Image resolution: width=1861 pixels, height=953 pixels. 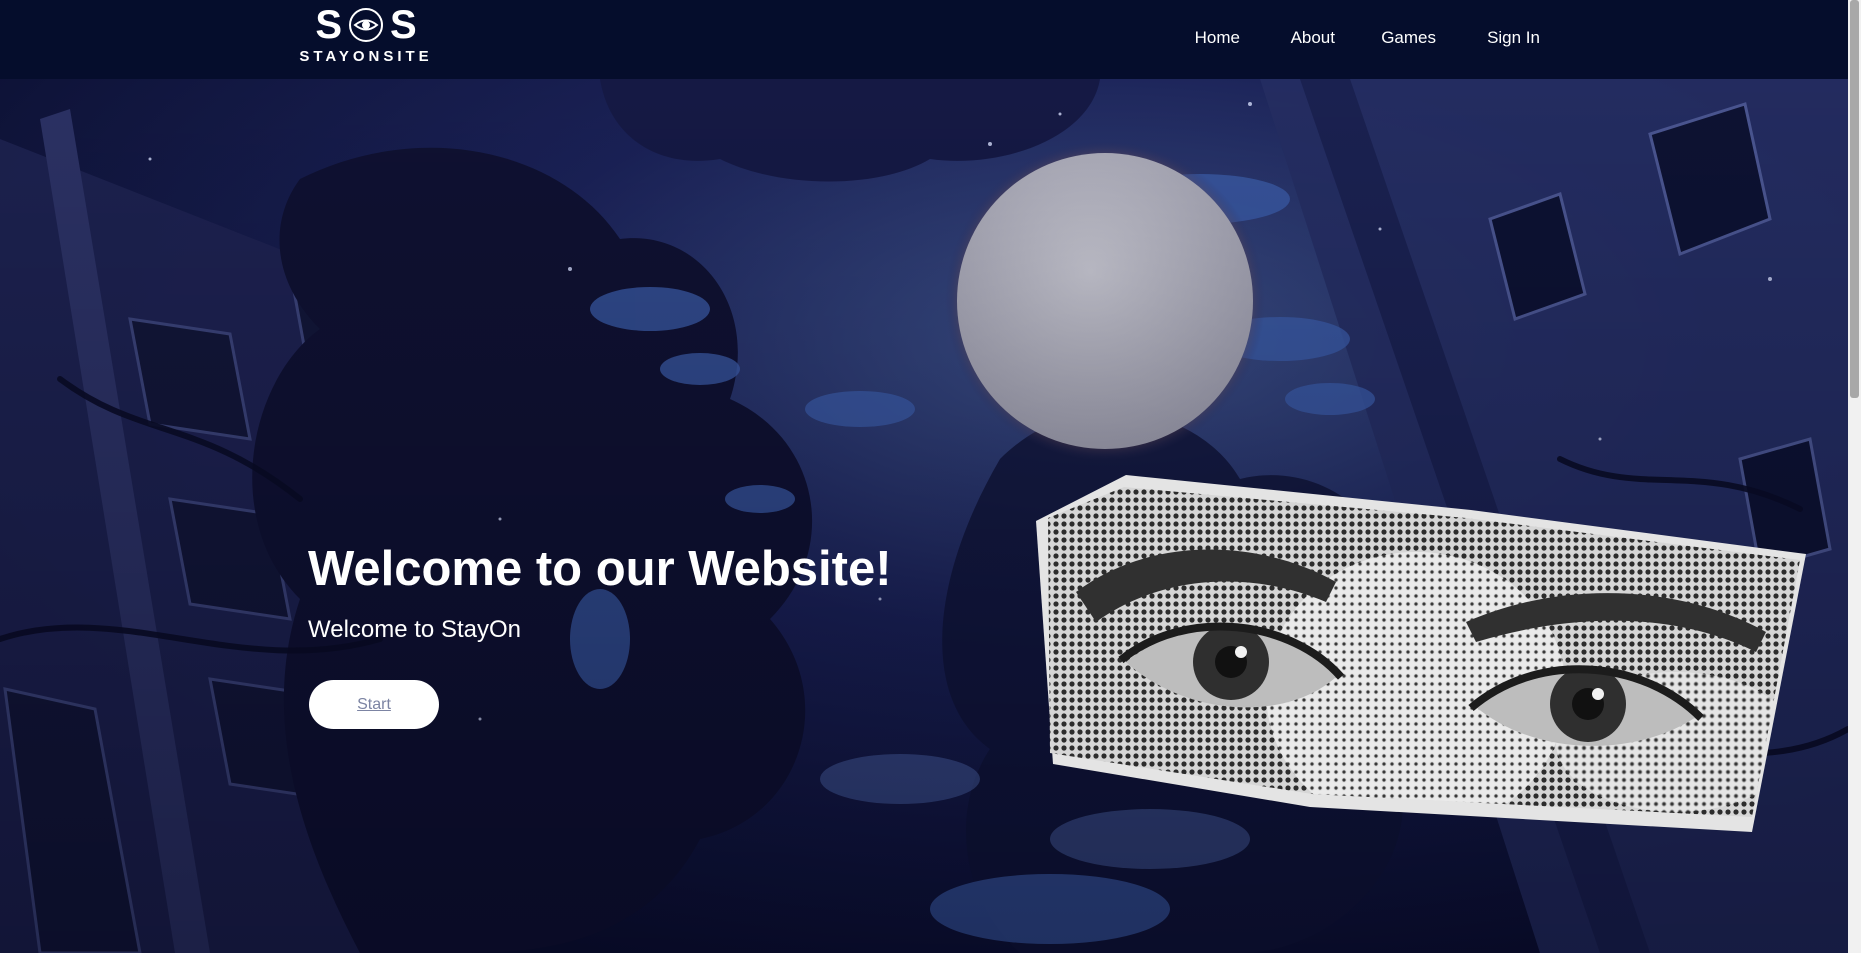 I want to click on eye-icon, so click(x=366, y=25).